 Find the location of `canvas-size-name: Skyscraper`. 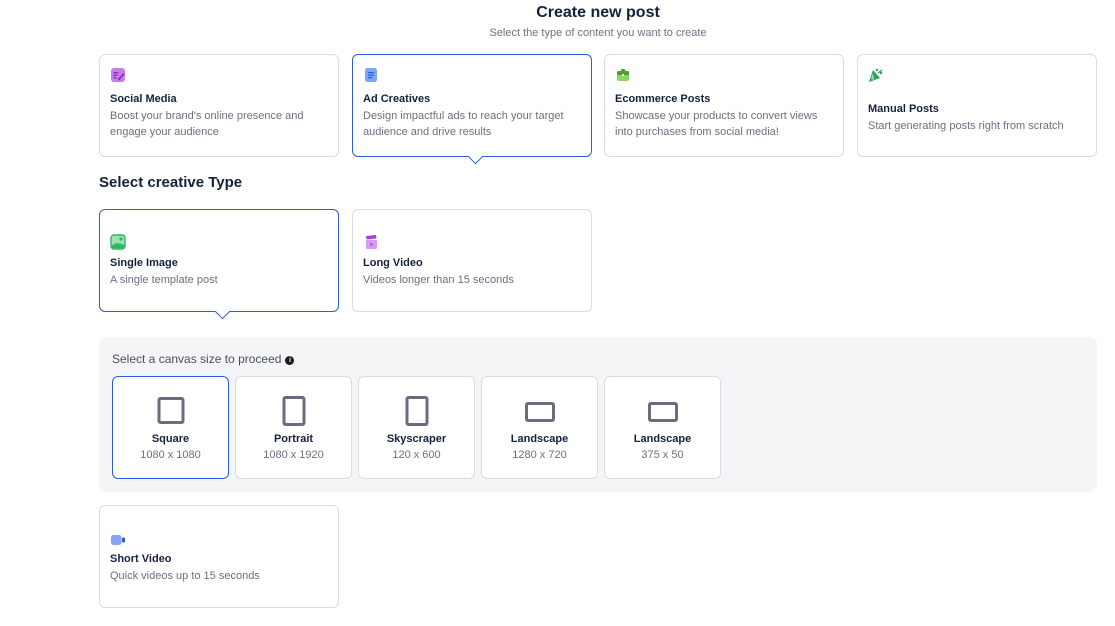

canvas-size-name: Skyscraper is located at coordinates (416, 439).